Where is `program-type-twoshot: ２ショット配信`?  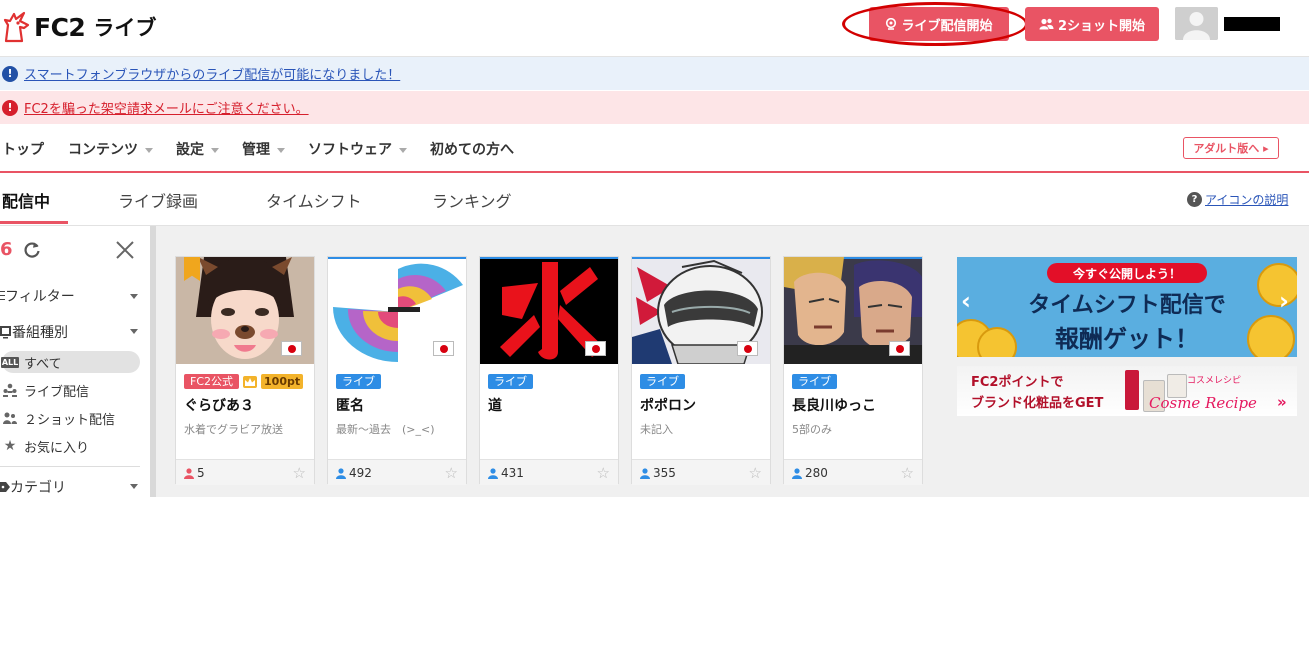
program-type-twoshot: ２ショット配信 is located at coordinates (71, 418).